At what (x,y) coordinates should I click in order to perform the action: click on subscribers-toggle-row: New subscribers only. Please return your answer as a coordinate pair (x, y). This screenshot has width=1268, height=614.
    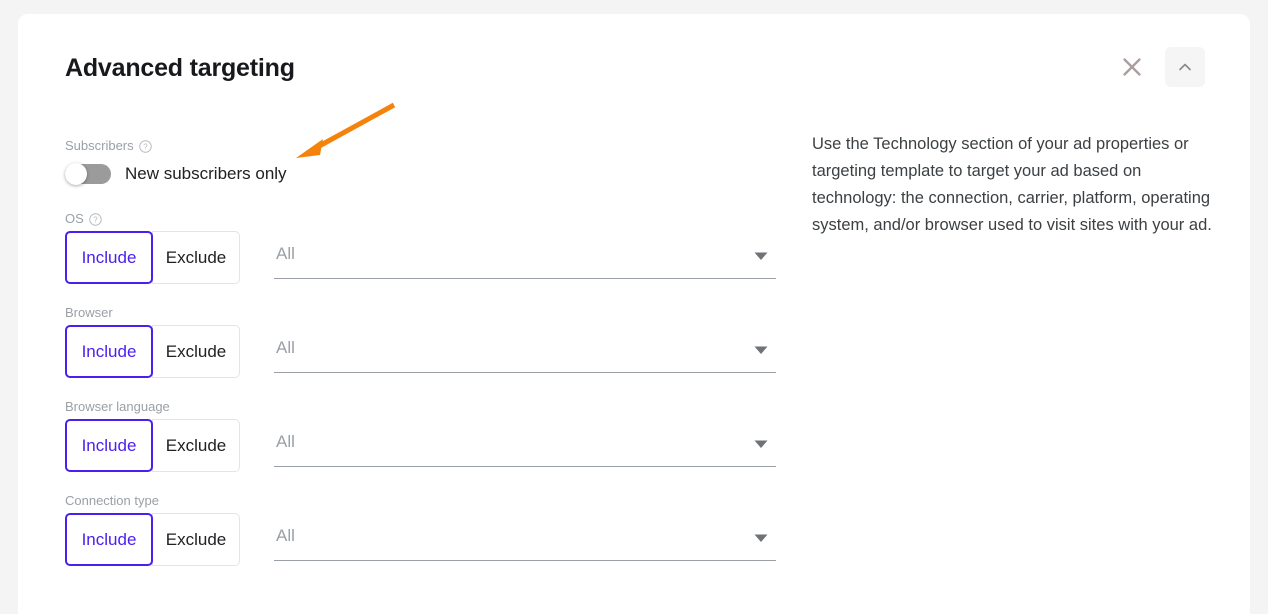
    Looking at the image, I should click on (415, 174).